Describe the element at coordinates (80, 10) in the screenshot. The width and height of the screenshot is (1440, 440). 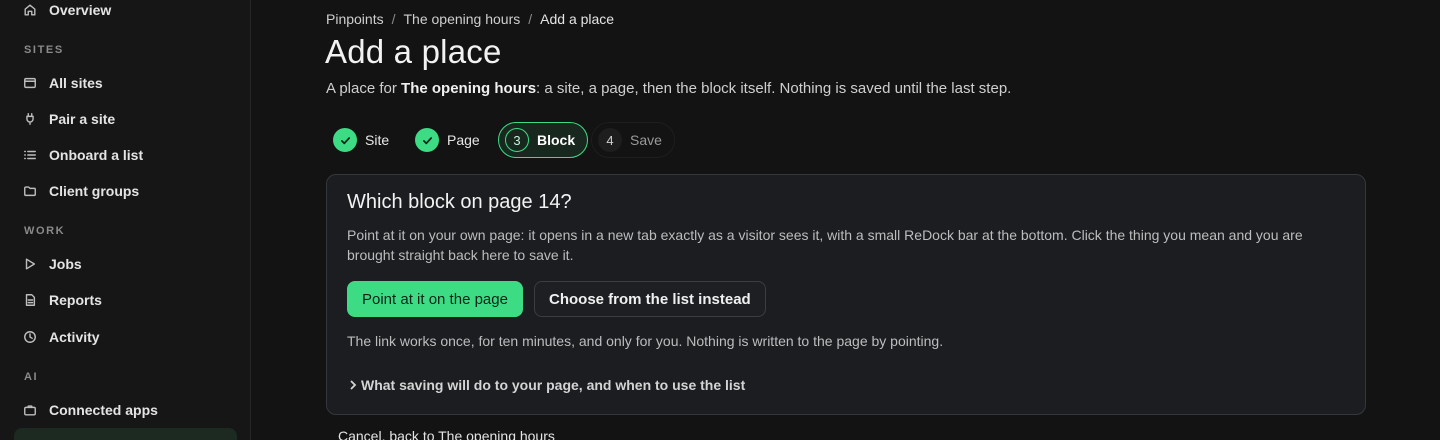
I see `sidebar-item-label: Overview` at that location.